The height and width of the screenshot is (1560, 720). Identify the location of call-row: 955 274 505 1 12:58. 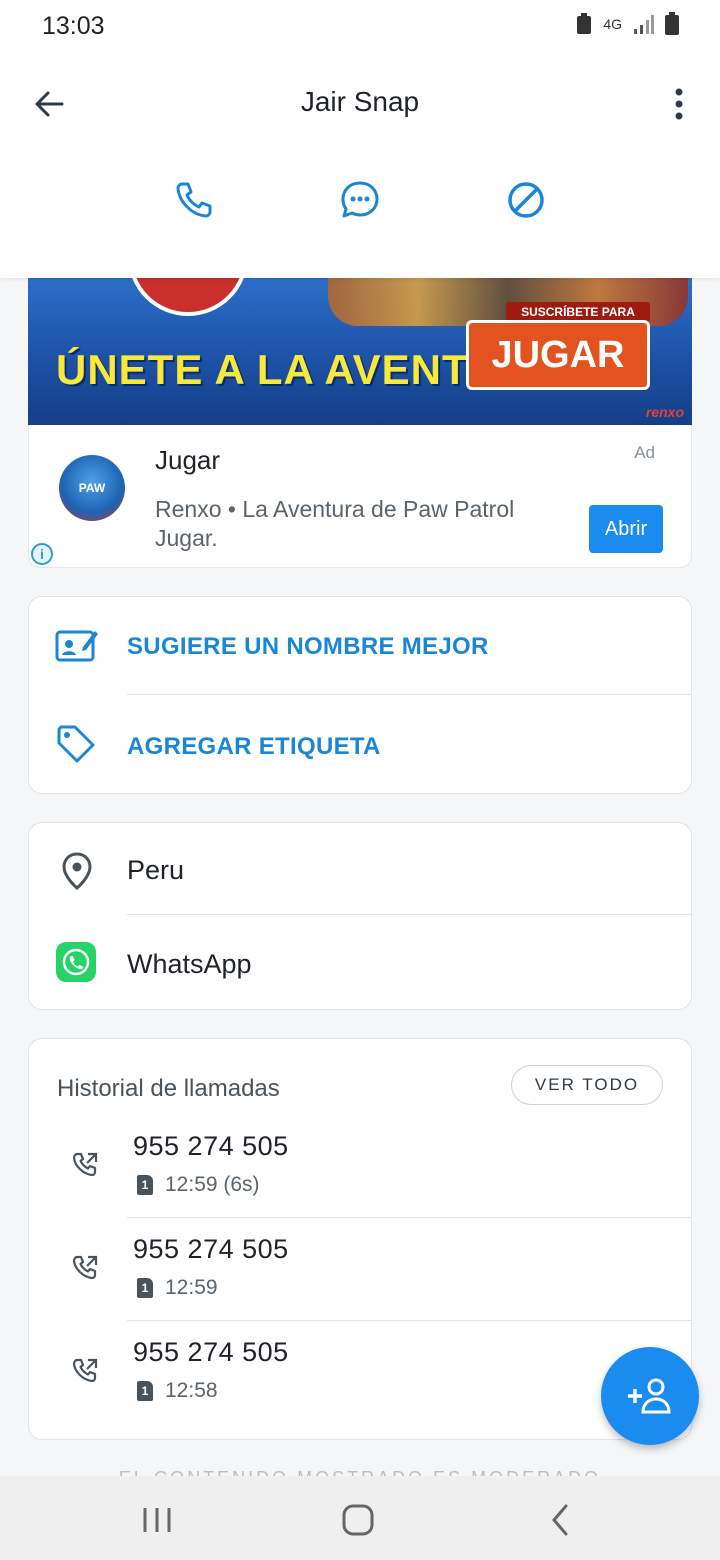
(360, 1372).